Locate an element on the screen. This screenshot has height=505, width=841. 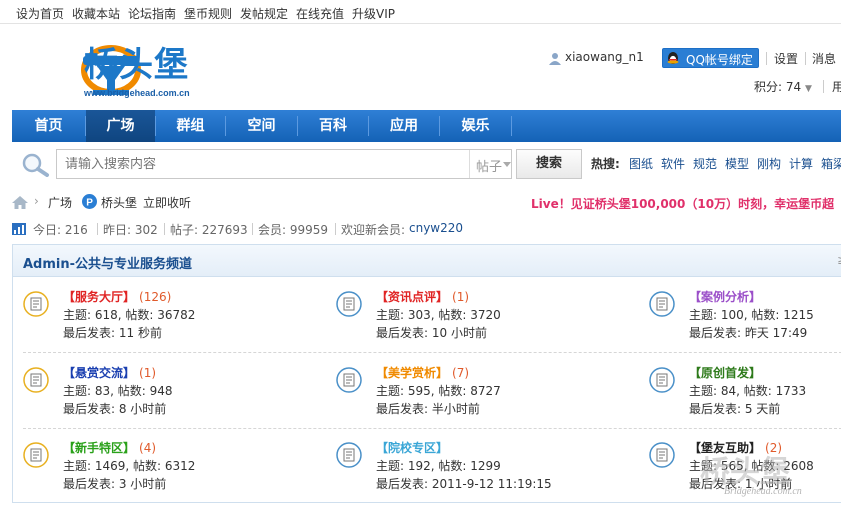
search-type-select: 帖子 is located at coordinates (492, 164).